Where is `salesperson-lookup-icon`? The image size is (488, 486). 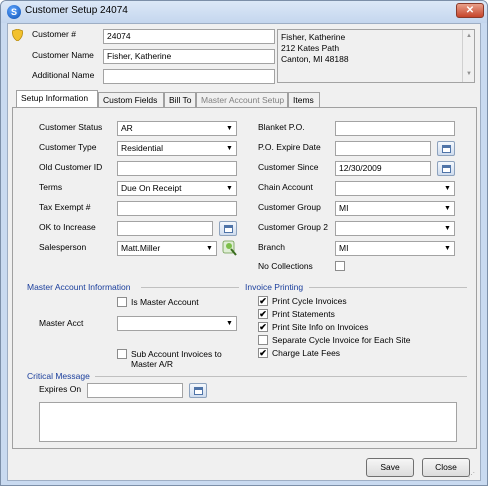 salesperson-lookup-icon is located at coordinates (229, 248).